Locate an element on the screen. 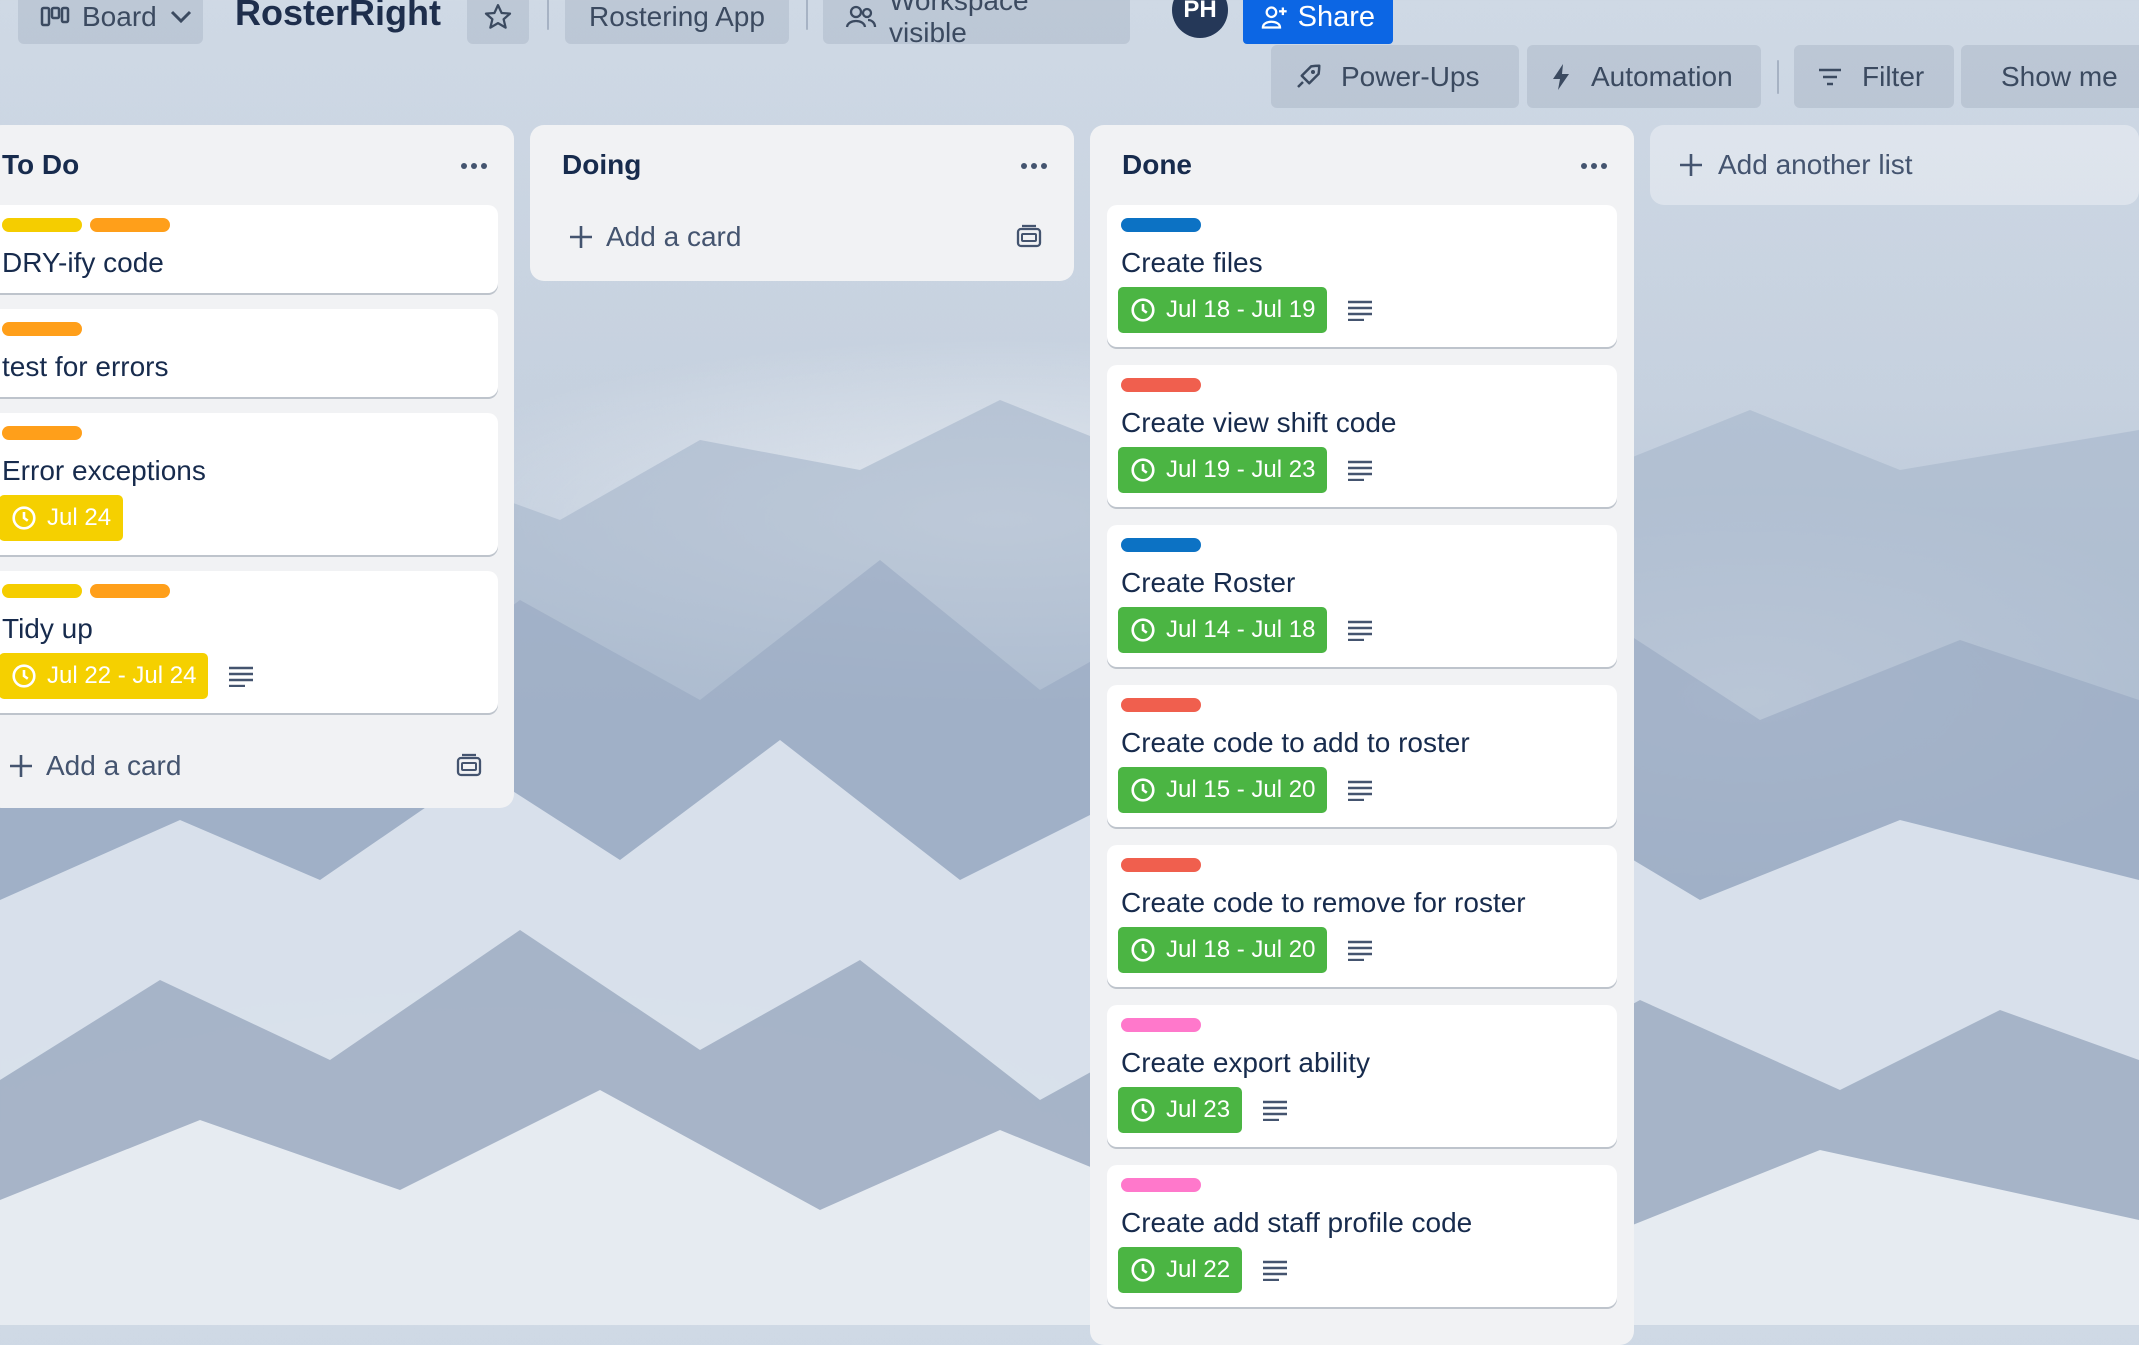 The height and width of the screenshot is (1345, 2139). board-title: RosterRight is located at coordinates (338, 20).